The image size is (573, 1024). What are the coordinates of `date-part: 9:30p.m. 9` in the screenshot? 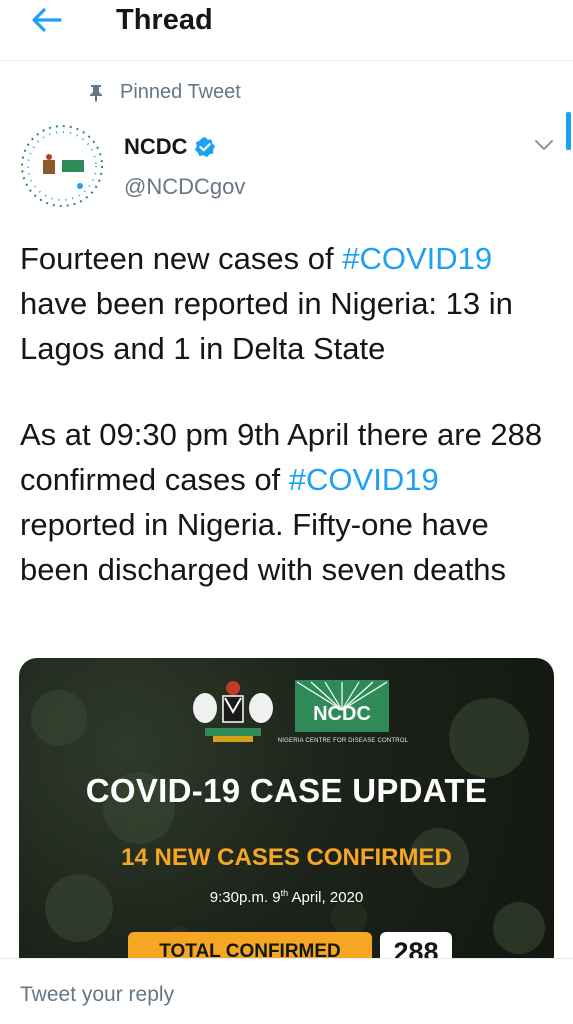 It's located at (245, 897).